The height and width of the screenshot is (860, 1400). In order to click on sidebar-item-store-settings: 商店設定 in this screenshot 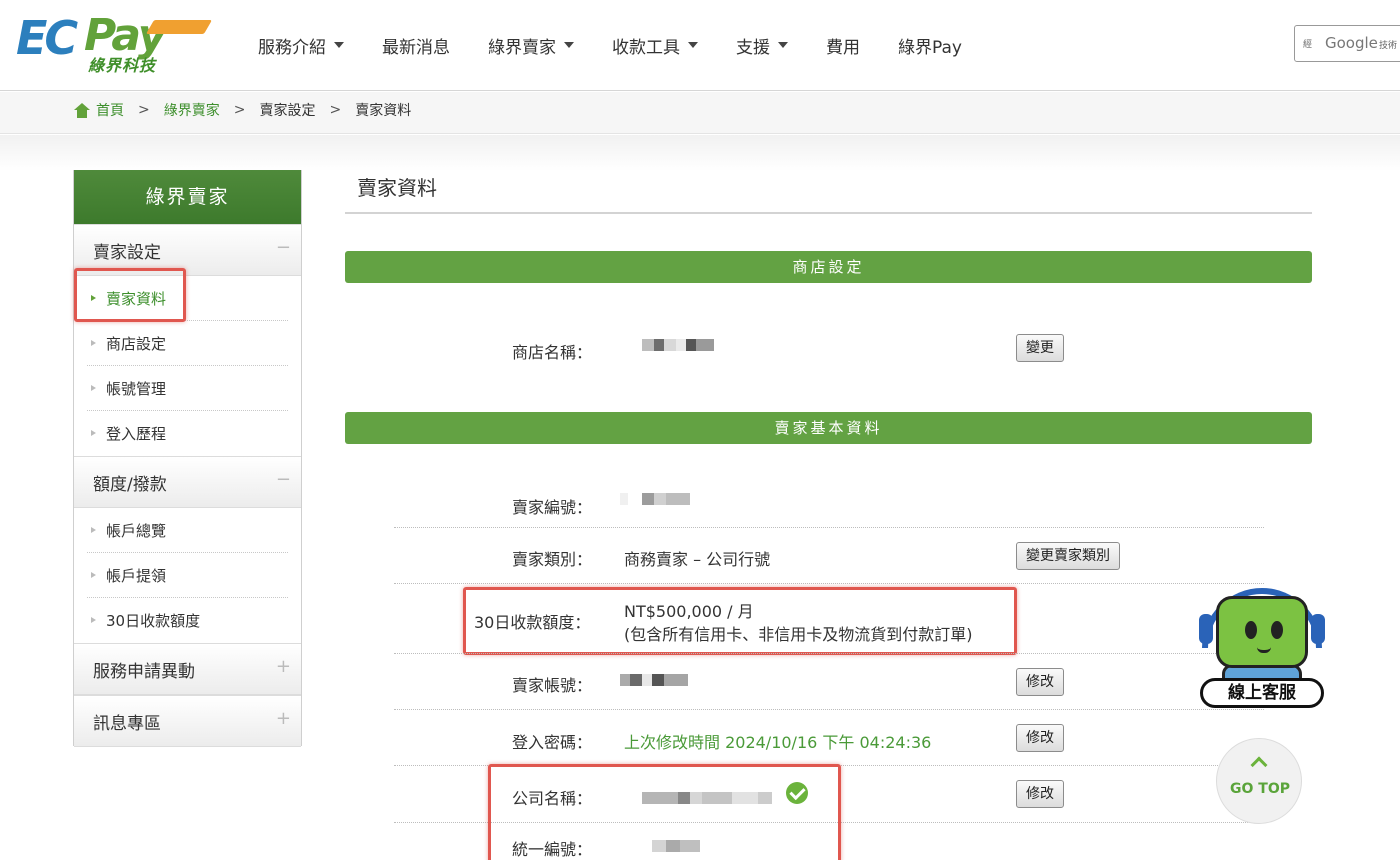, I will do `click(187, 343)`.